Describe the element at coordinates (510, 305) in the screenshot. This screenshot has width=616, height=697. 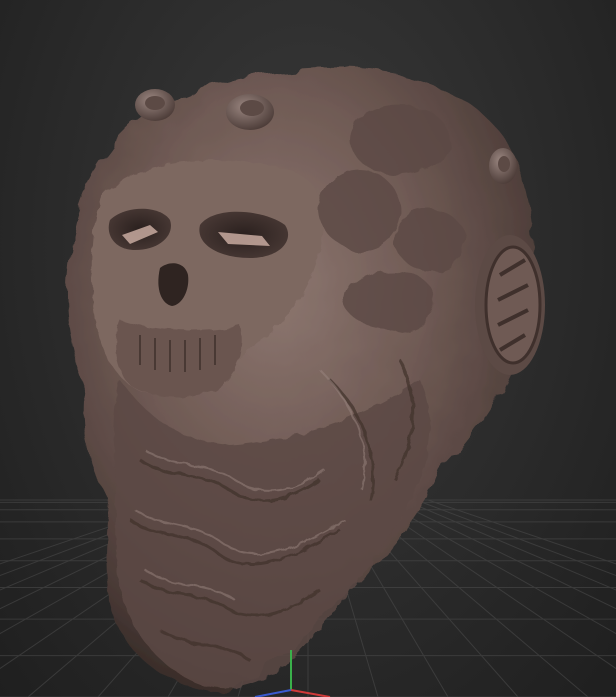
I see `ear-disc` at that location.